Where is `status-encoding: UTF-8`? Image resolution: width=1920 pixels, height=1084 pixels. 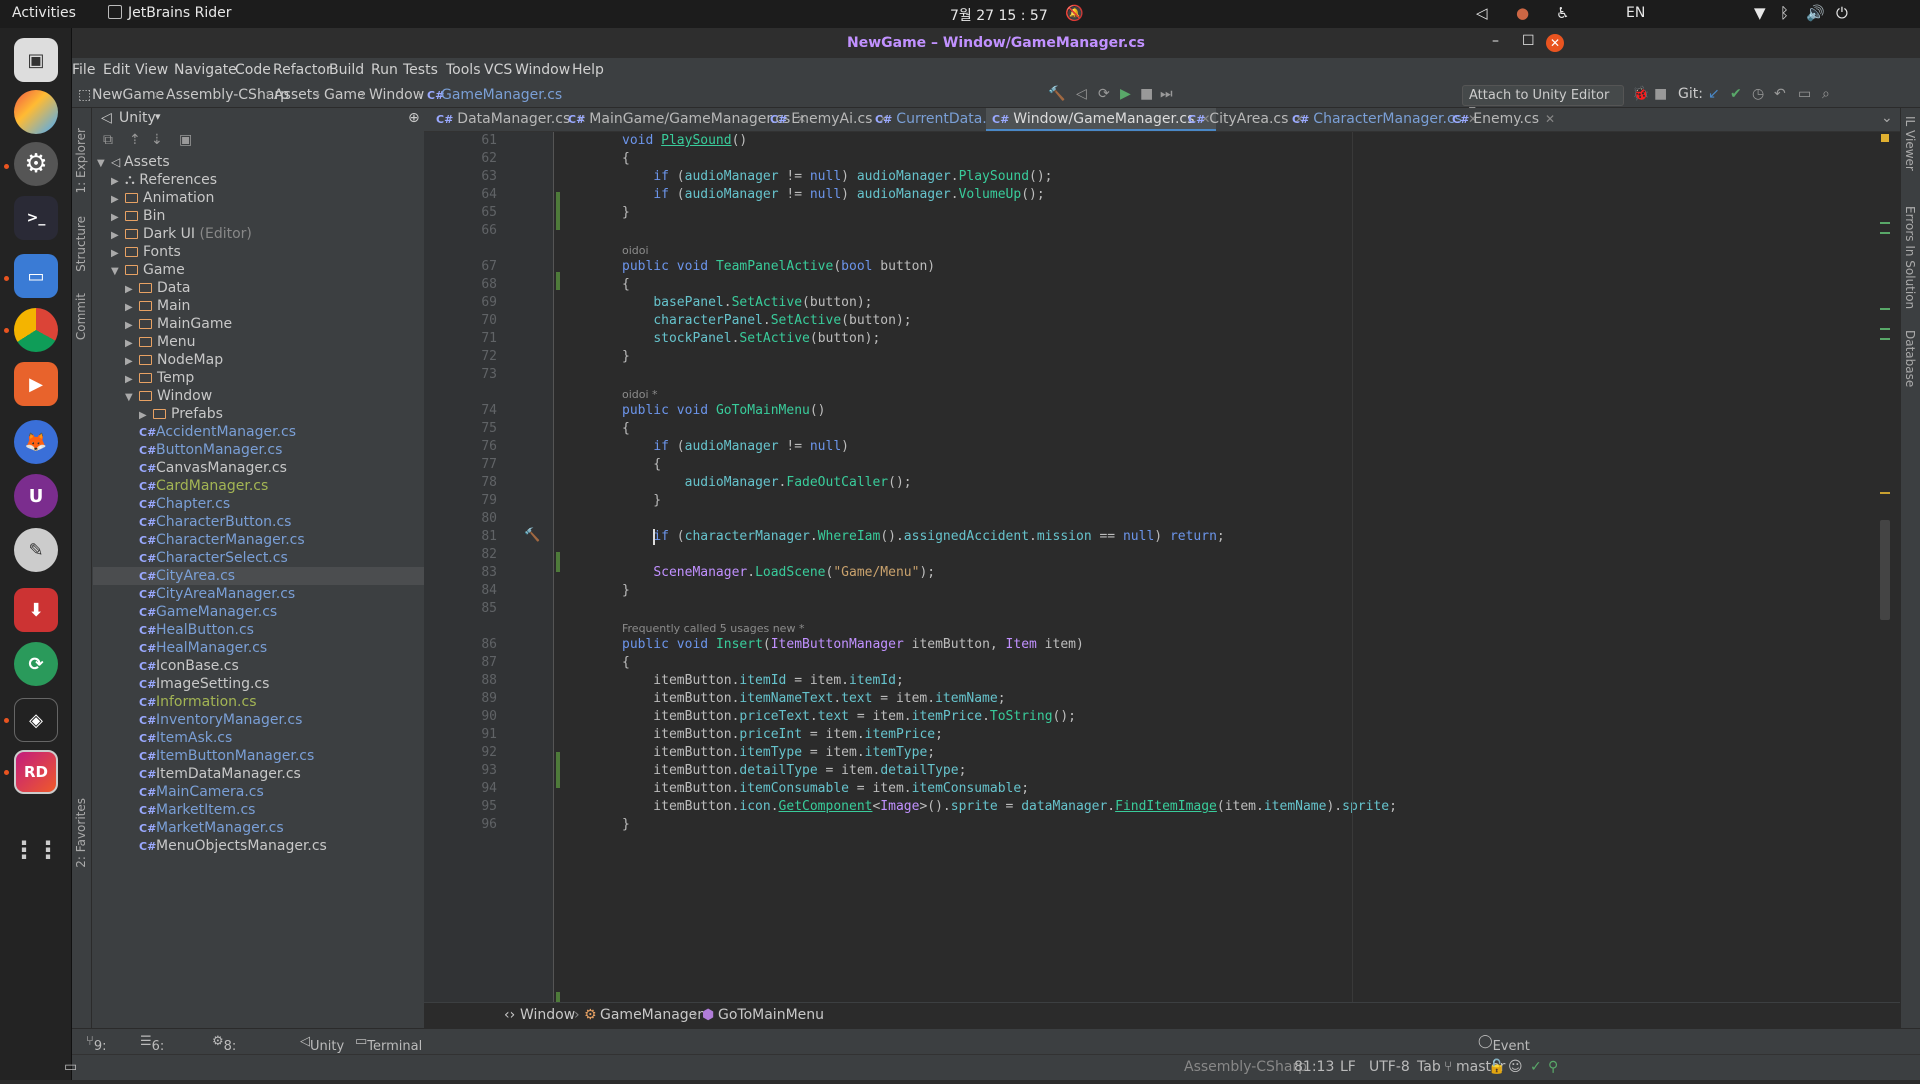 status-encoding: UTF-8 is located at coordinates (1389, 1067).